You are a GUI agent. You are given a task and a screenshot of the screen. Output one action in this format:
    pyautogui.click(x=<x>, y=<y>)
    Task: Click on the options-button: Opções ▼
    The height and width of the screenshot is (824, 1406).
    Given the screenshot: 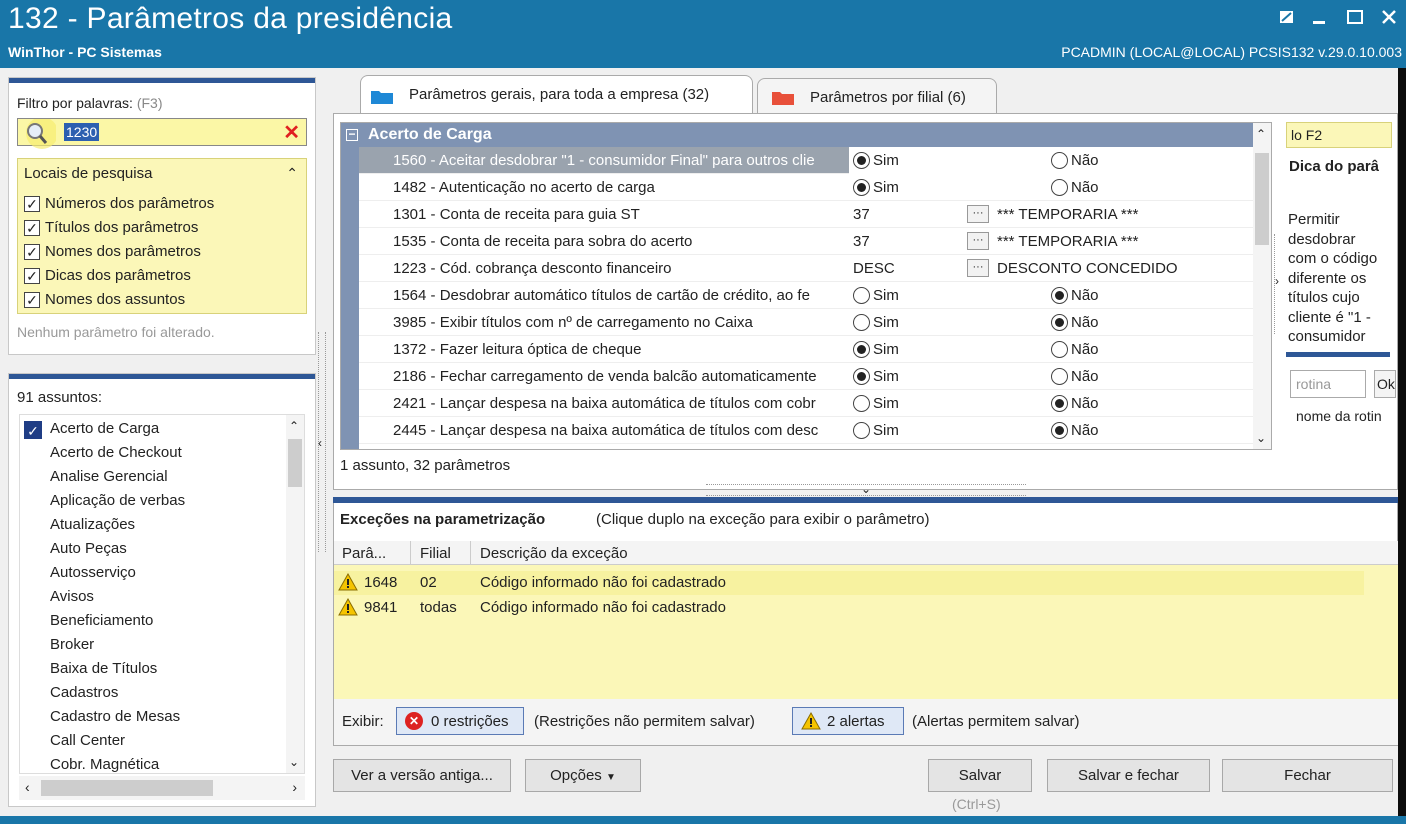 What is the action you would take?
    pyautogui.click(x=583, y=775)
    